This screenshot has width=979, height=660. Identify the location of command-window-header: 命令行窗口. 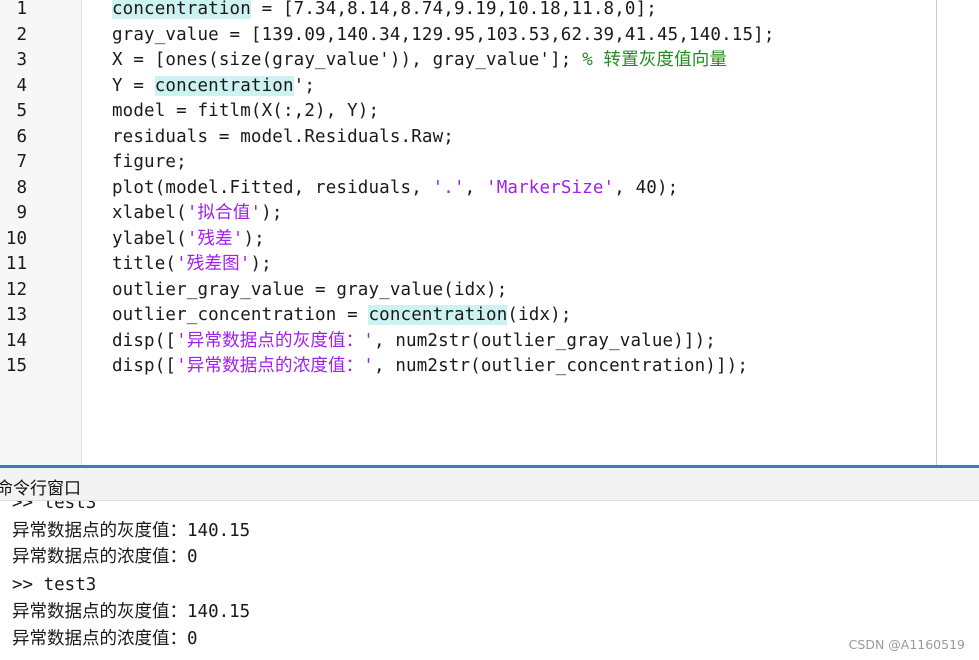
(489, 484).